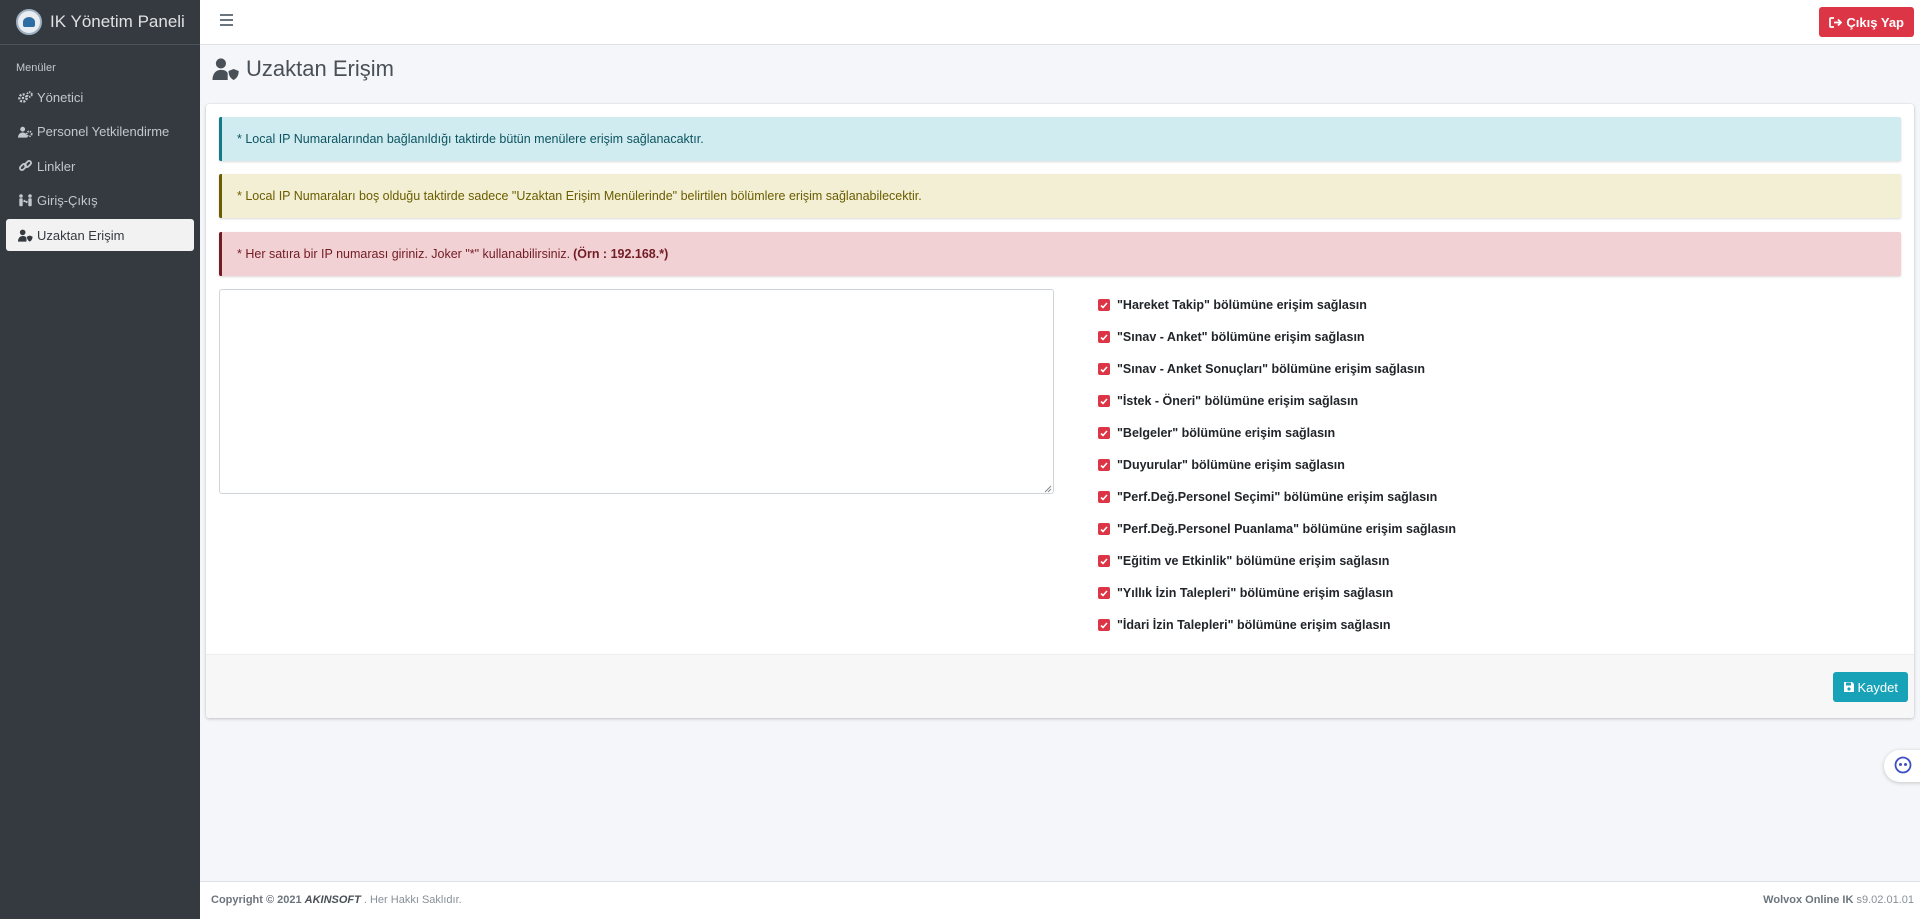 The image size is (1920, 919). I want to click on logout-button: Çıkış Yap, so click(1866, 22).